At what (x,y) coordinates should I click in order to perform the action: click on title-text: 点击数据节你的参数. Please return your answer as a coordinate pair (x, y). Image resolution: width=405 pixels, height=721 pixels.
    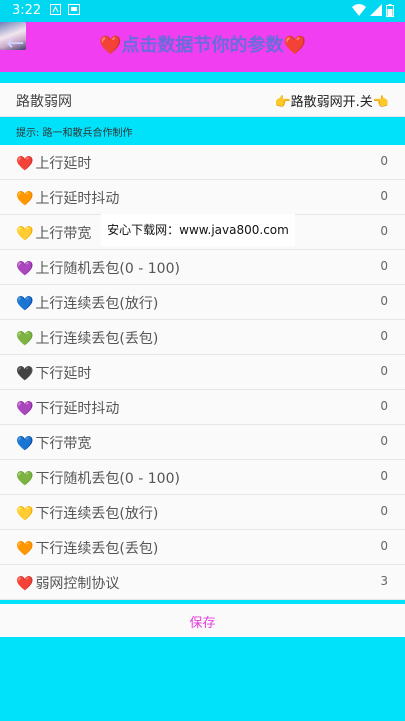
    Looking at the image, I should click on (202, 45).